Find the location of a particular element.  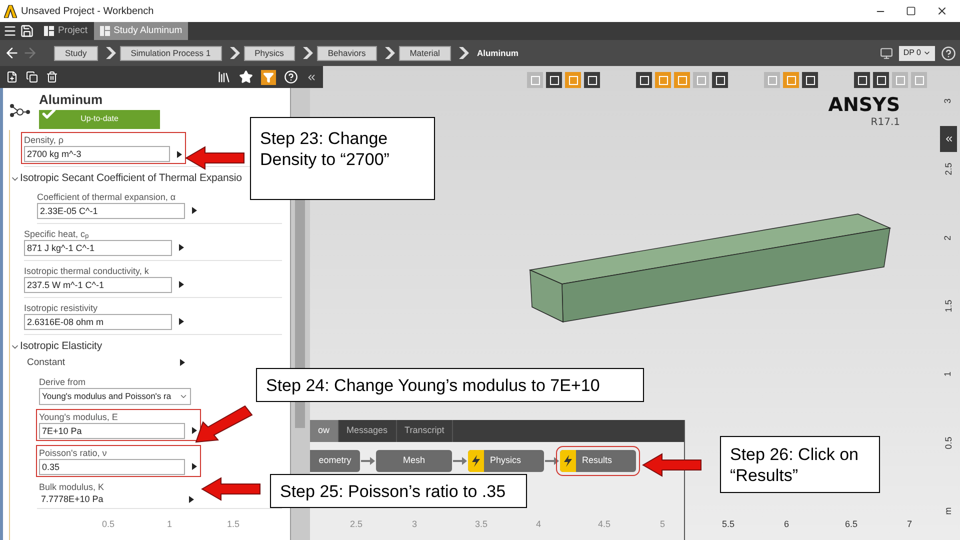

network-icon is located at coordinates (20, 110).